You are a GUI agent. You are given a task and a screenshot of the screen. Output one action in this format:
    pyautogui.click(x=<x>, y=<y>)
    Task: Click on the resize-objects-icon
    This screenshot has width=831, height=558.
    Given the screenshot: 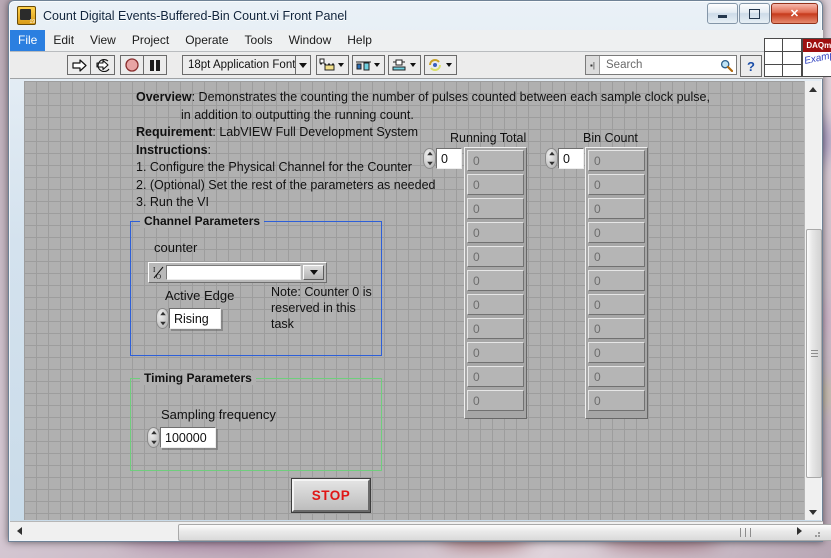 What is the action you would take?
    pyautogui.click(x=404, y=65)
    